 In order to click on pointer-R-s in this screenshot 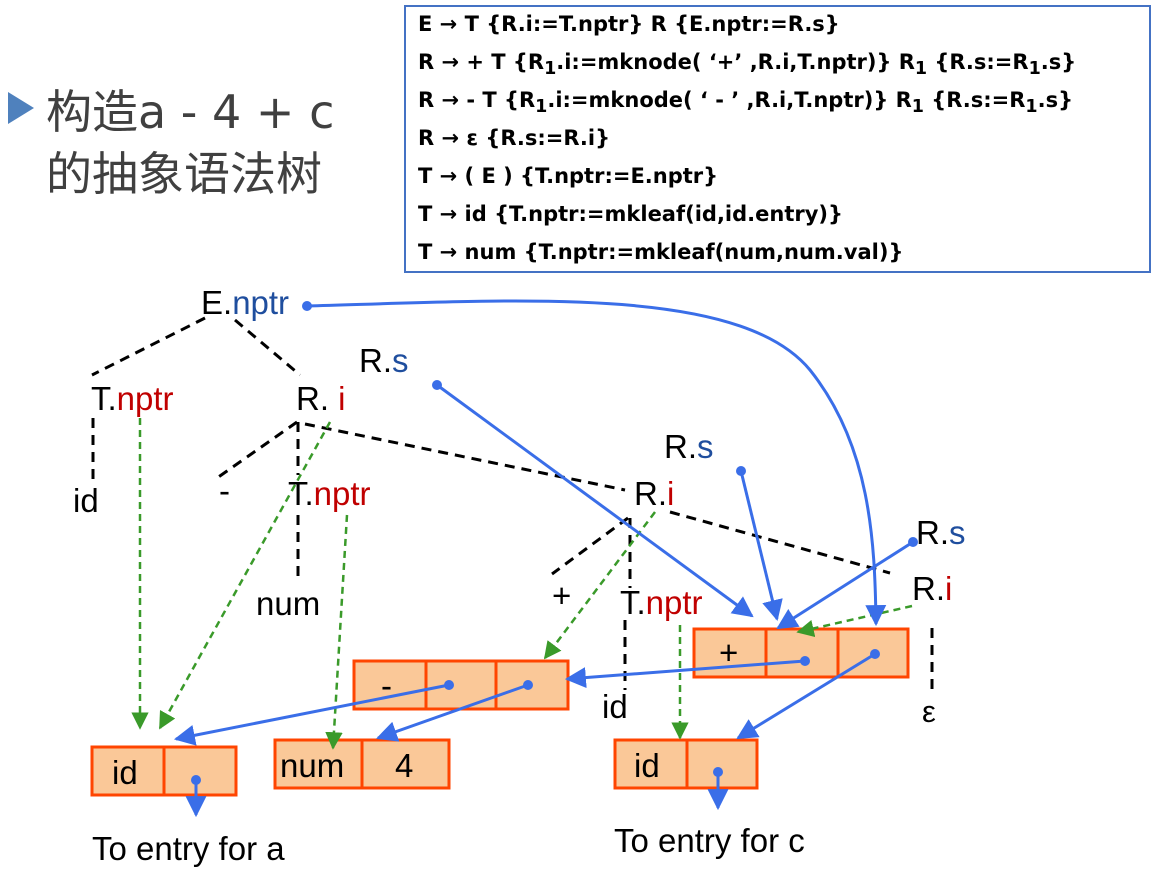, I will do `click(595, 500)`.